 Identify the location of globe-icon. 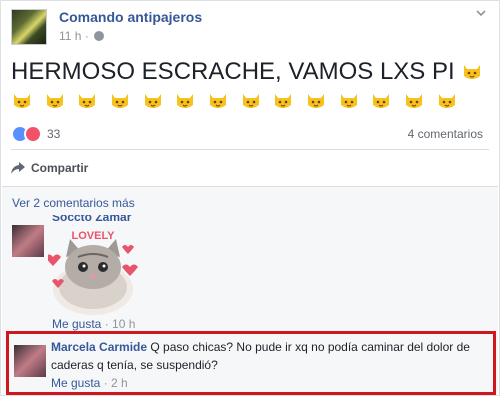
(99, 36).